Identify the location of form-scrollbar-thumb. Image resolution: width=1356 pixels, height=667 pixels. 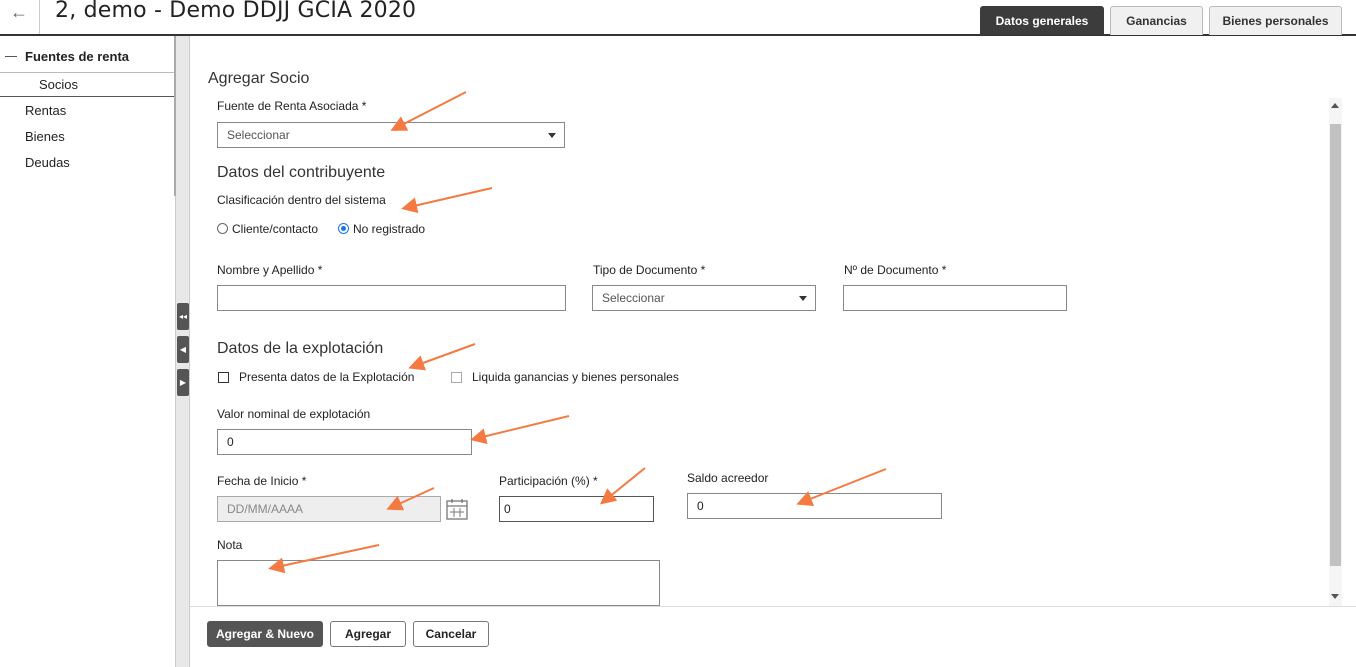
(1335, 345).